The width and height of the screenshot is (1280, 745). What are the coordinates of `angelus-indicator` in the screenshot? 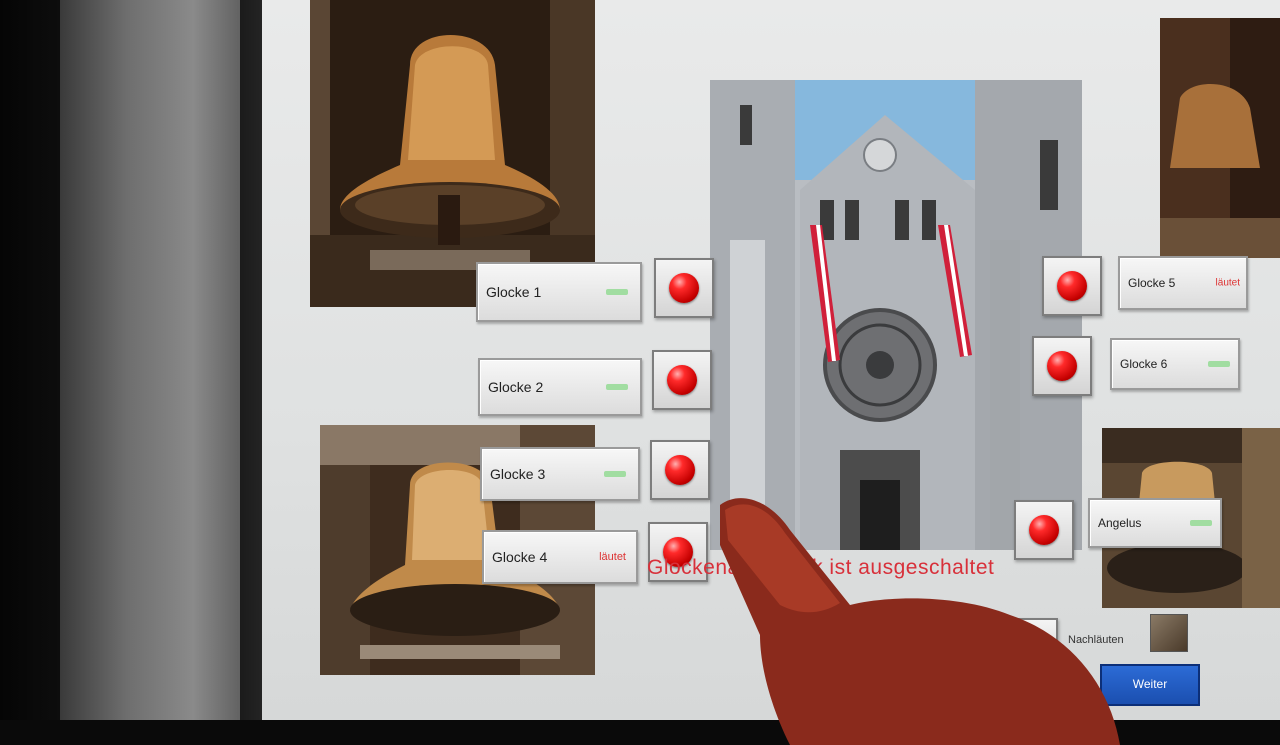 It's located at (1201, 523).